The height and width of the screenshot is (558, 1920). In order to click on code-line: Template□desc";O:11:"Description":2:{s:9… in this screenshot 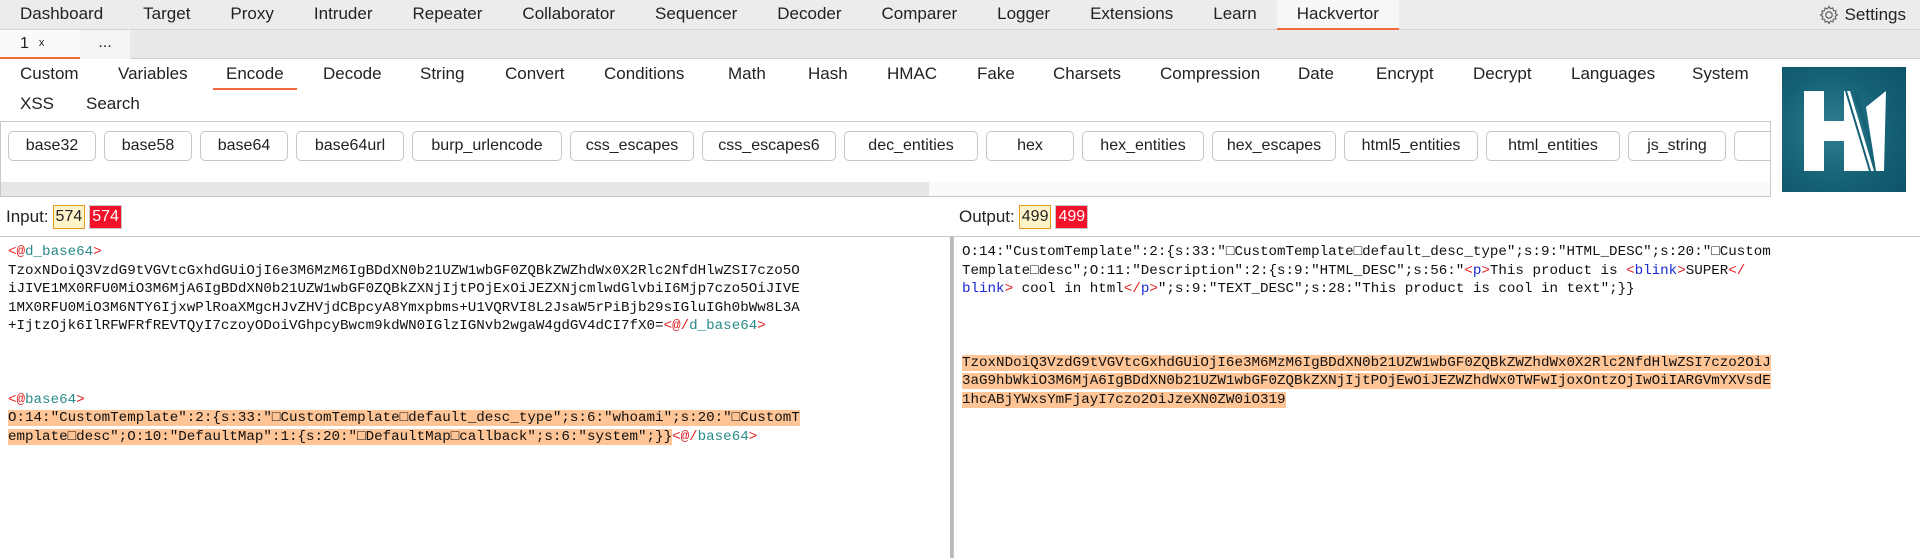, I will do `click(1354, 270)`.